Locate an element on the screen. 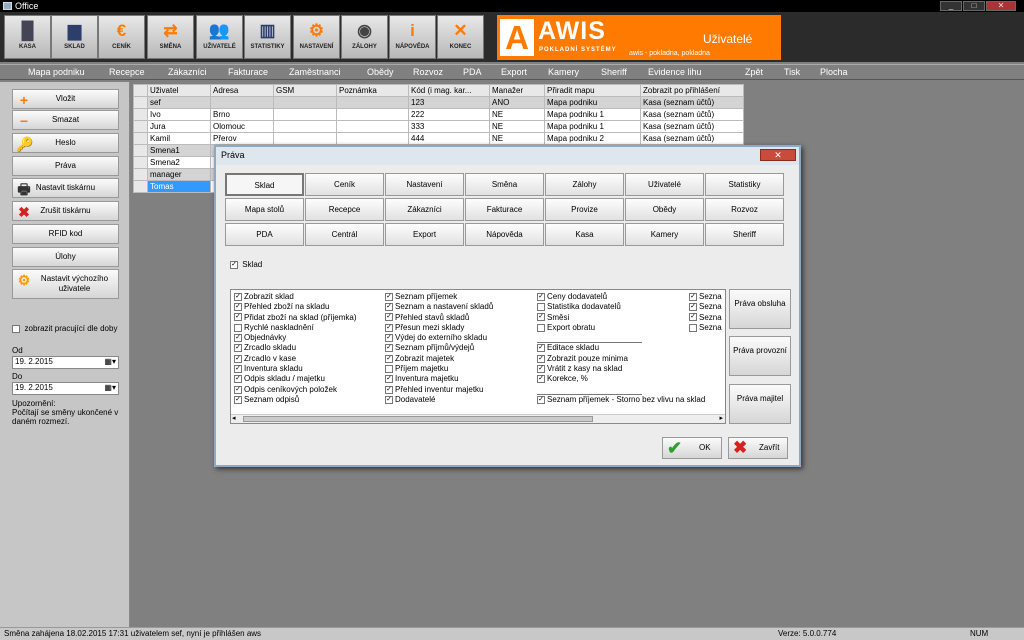 Image resolution: width=1024 pixels, height=640 pixels. table-cell: 444 is located at coordinates (449, 138).